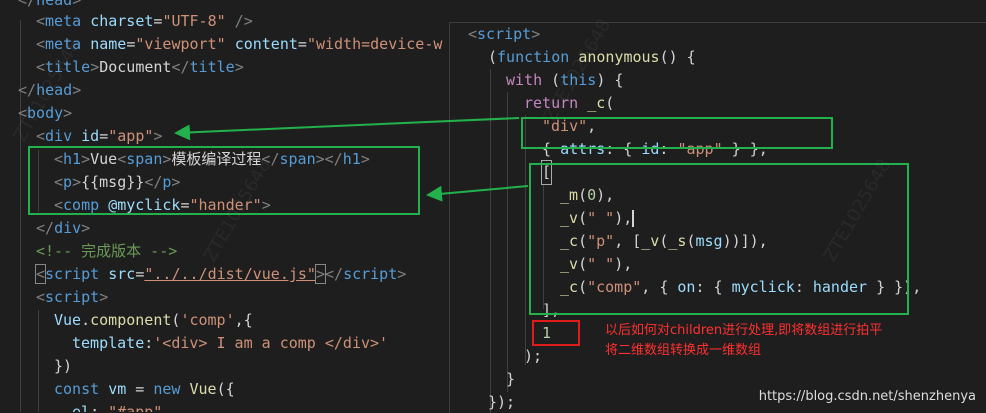 The width and height of the screenshot is (986, 413). I want to click on footer-url: https://blog.csdn.net/shenzhenya, so click(867, 396).